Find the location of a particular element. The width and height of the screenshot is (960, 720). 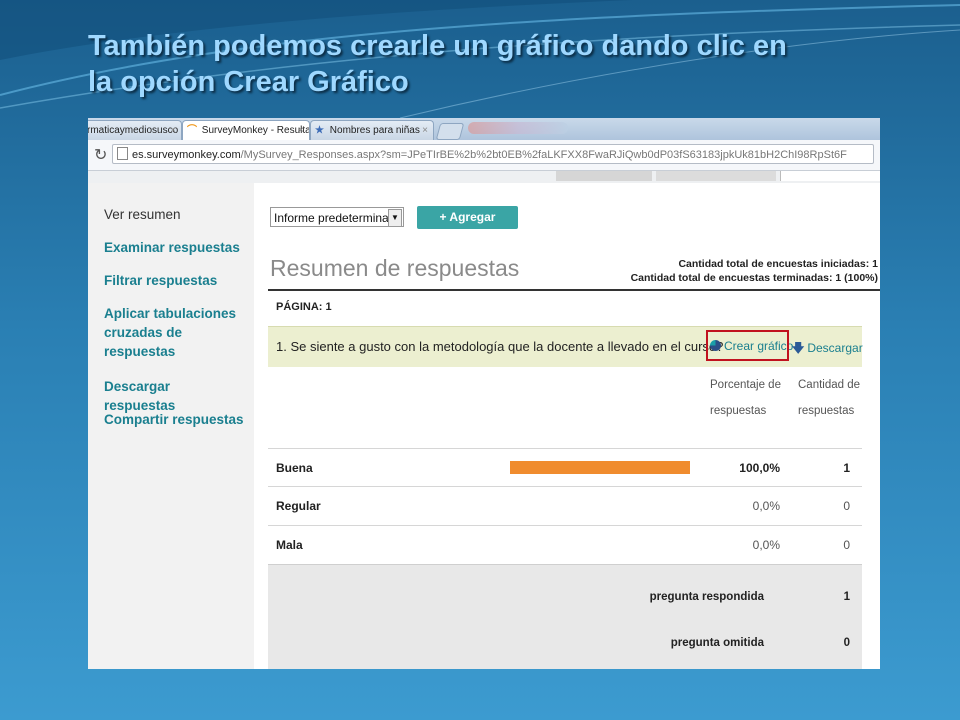

dropdown-arrow-icon: ▼ is located at coordinates (395, 218).